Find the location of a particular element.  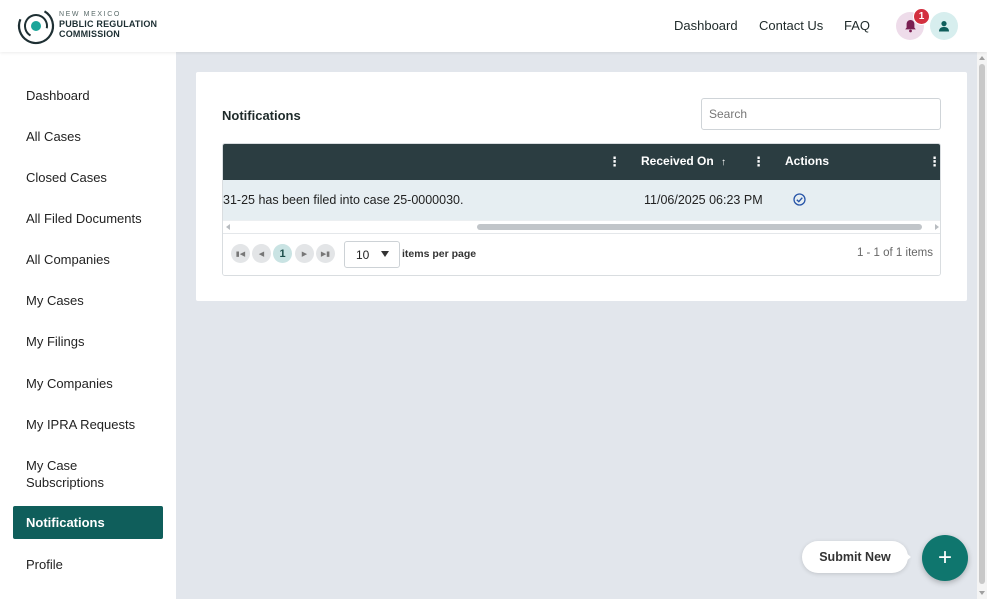

next-page-icon: ▶ is located at coordinates (304, 253).